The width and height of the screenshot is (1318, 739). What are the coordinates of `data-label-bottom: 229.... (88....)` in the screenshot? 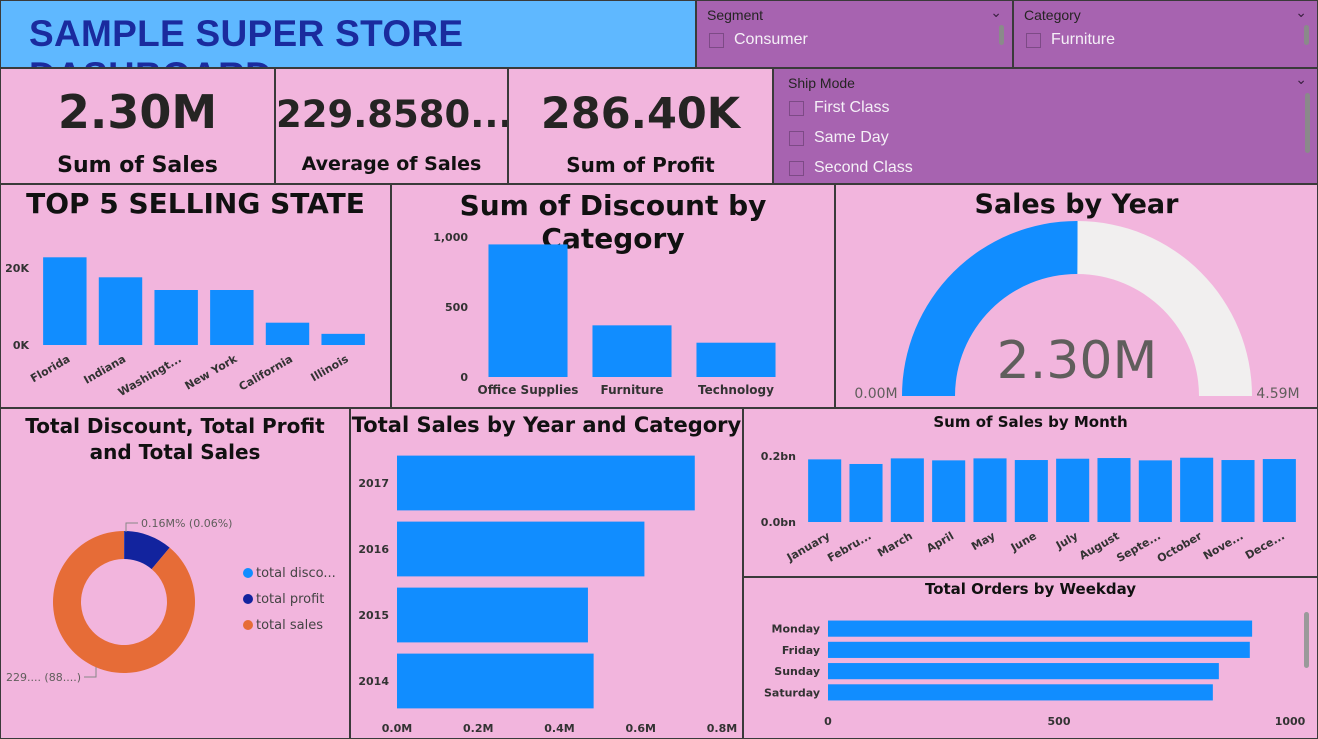 It's located at (43, 677).